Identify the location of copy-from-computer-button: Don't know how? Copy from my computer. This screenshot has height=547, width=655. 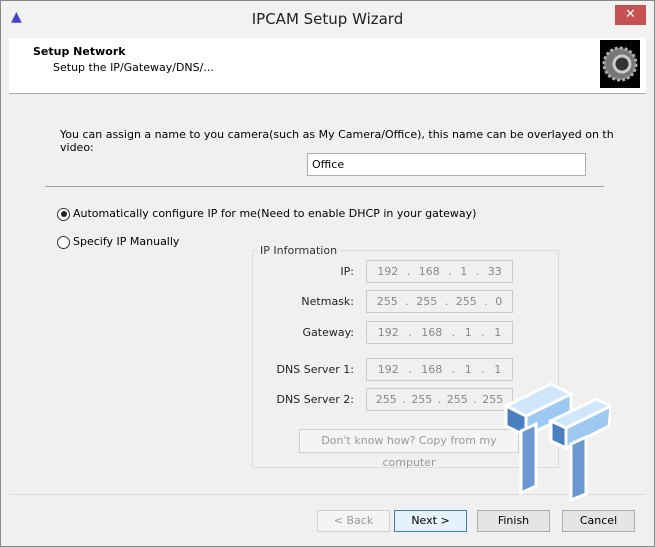
(409, 449).